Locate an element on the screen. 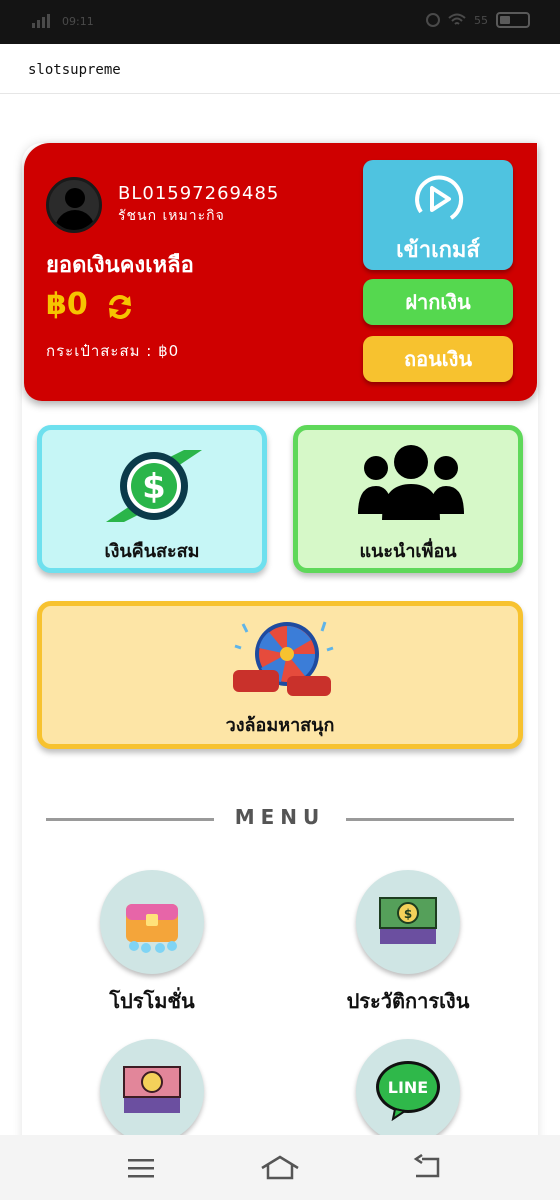 This screenshot has height=1200, width=560. menu-item-promotions is located at coordinates (152, 922).